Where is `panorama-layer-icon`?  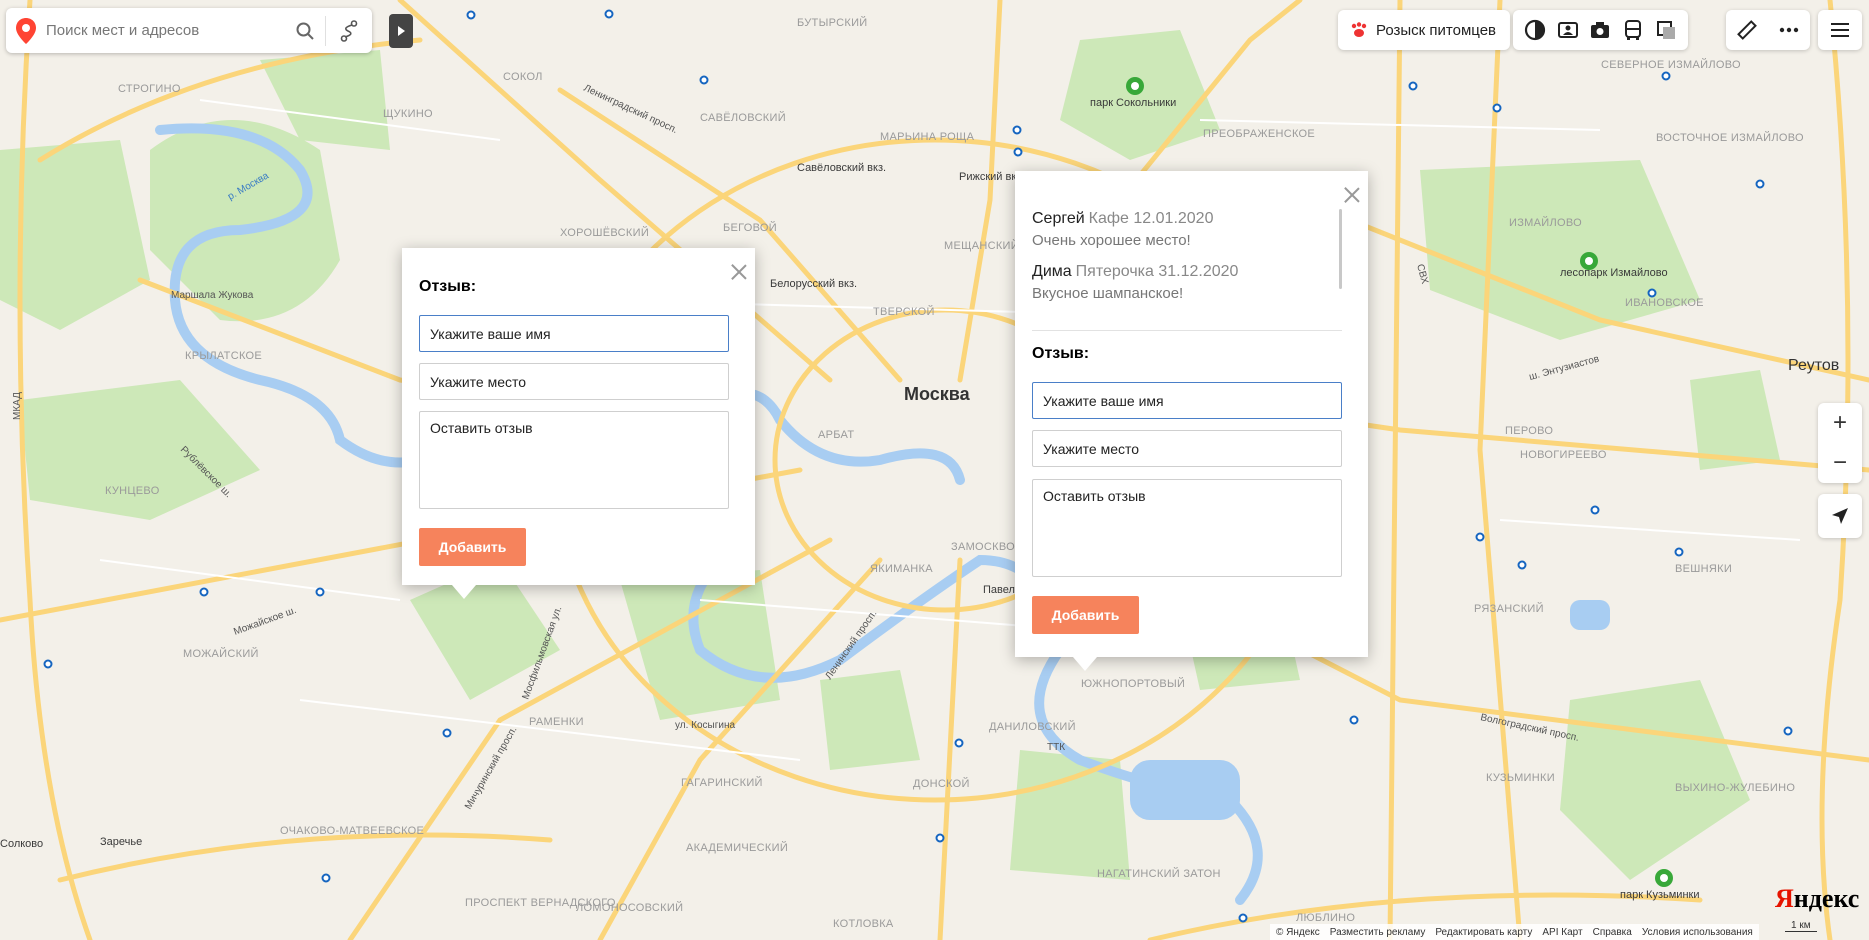 panorama-layer-icon is located at coordinates (1568, 30).